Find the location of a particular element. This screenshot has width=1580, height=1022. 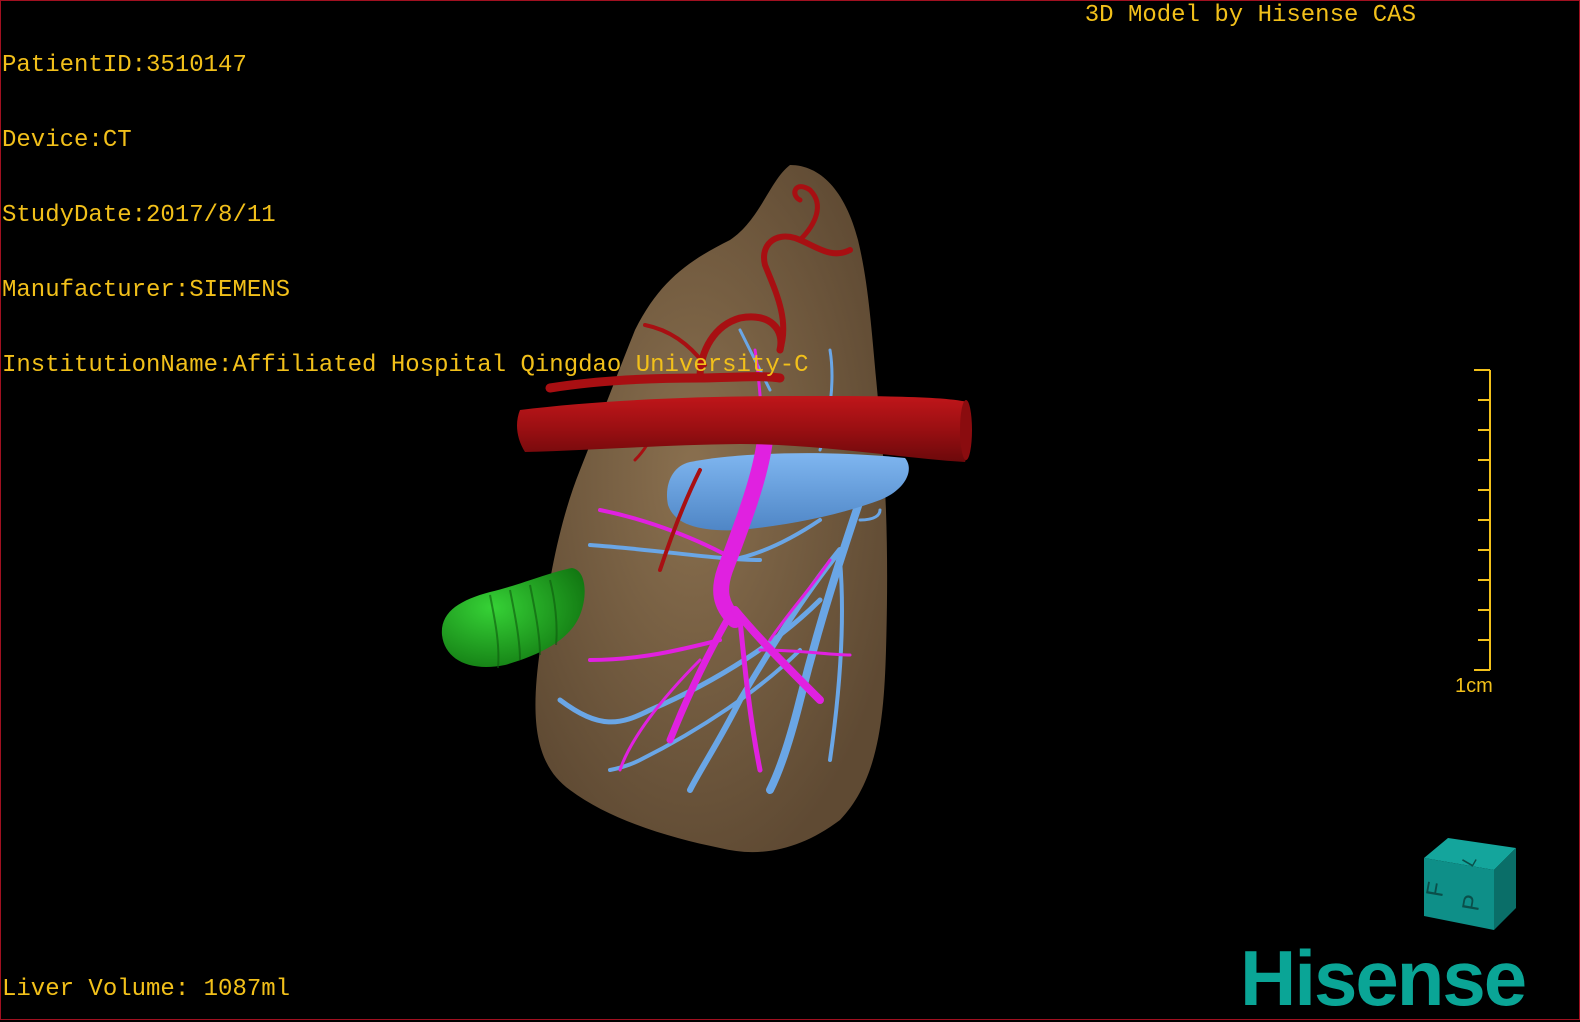

scale-bar-label: 1cm is located at coordinates (1474, 686).